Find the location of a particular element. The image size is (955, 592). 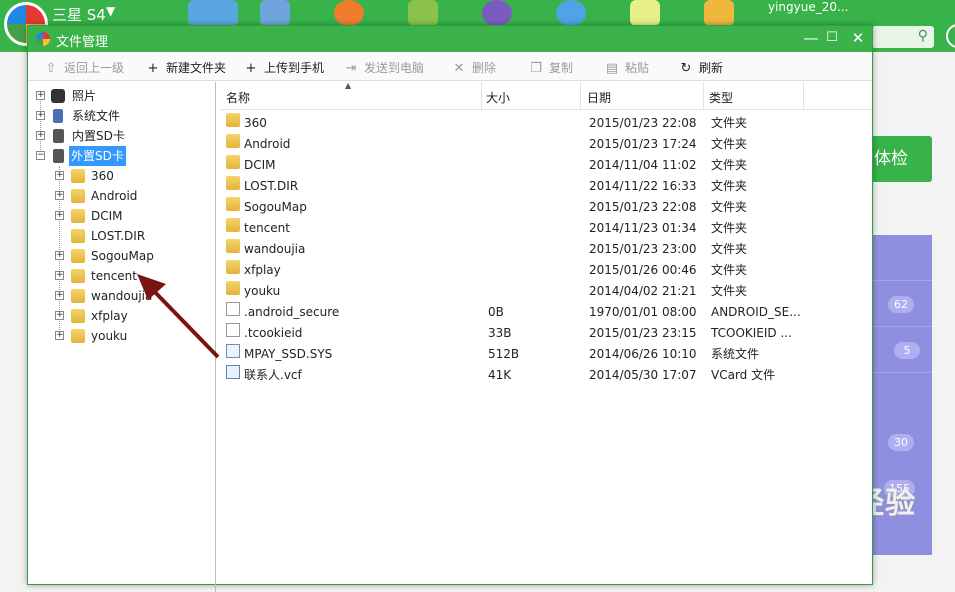

android-icon is located at coordinates (423, 13).